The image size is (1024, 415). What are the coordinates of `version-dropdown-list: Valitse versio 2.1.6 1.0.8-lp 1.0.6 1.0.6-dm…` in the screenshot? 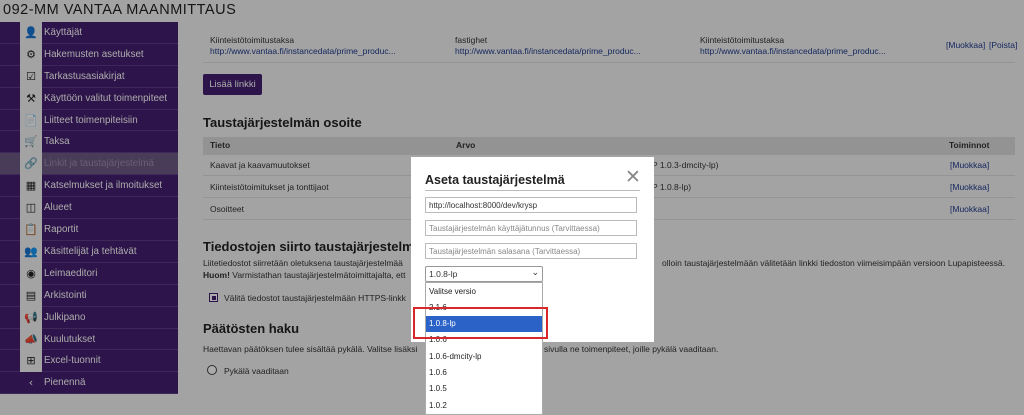 It's located at (484, 348).